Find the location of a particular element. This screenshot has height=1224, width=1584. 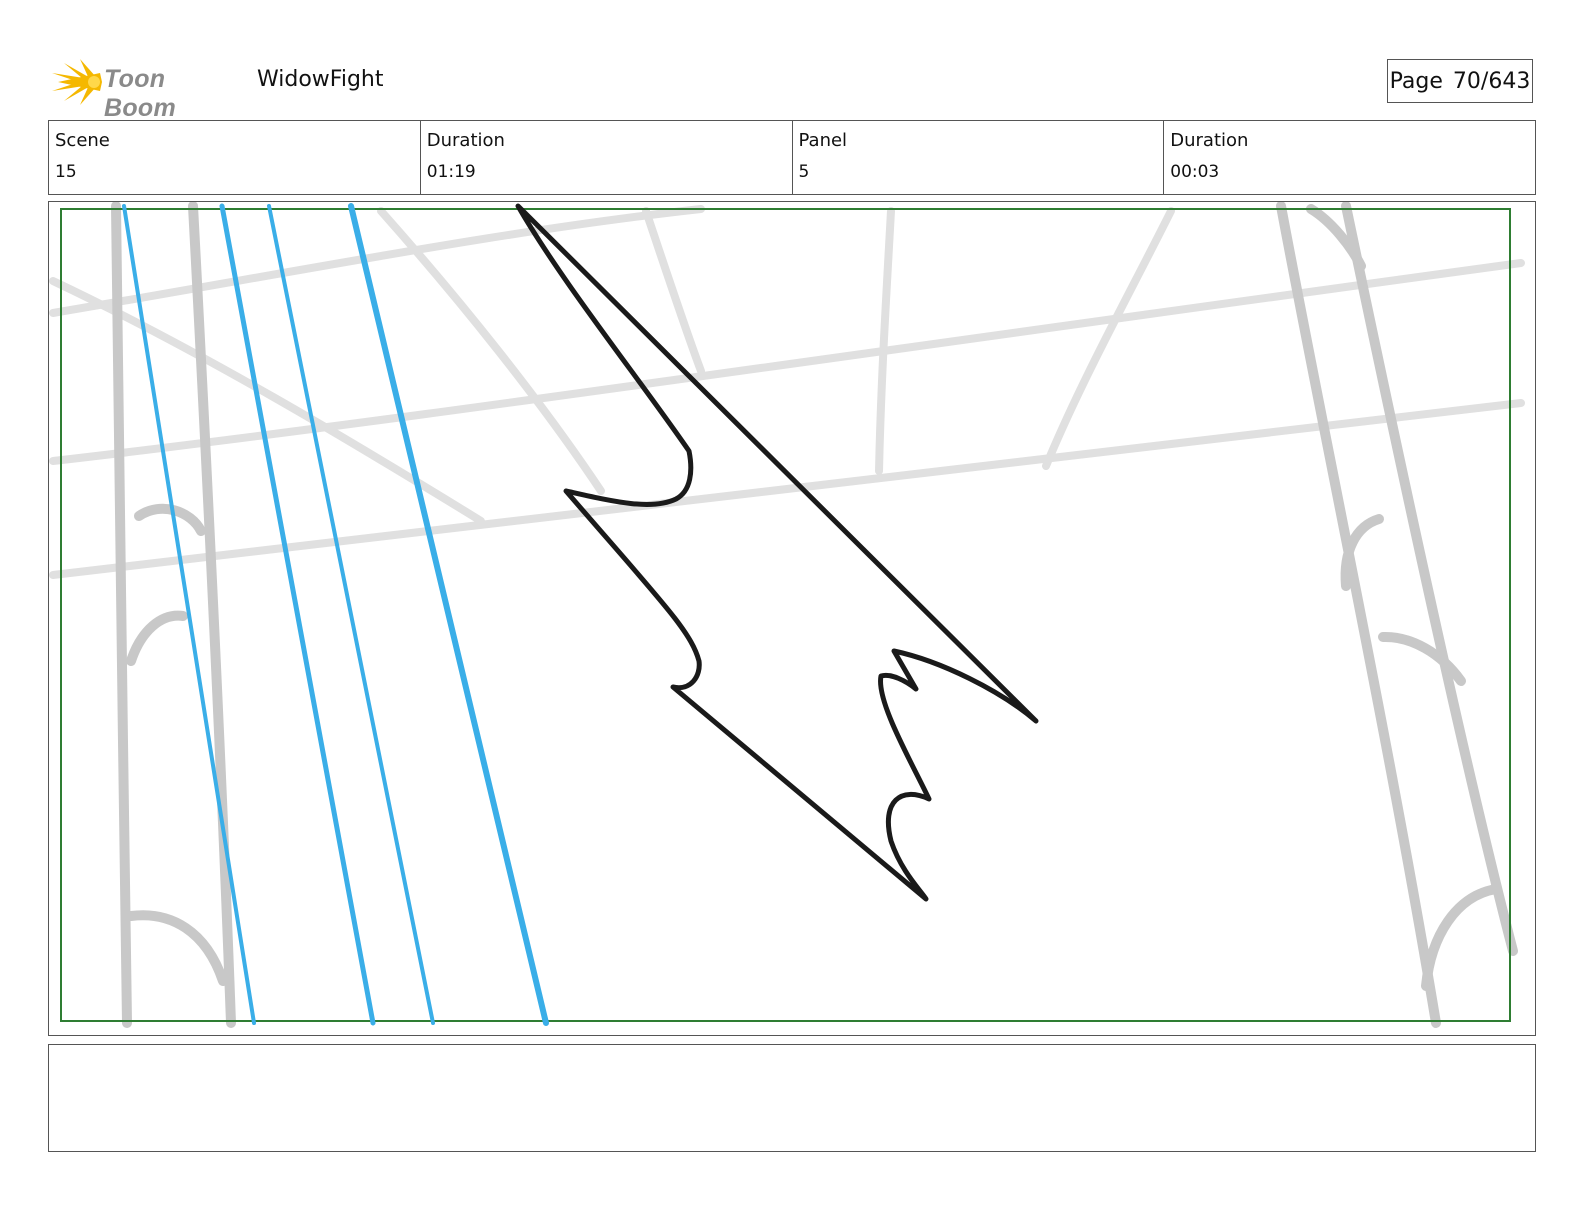

scene-label: Scene is located at coordinates (82, 140).